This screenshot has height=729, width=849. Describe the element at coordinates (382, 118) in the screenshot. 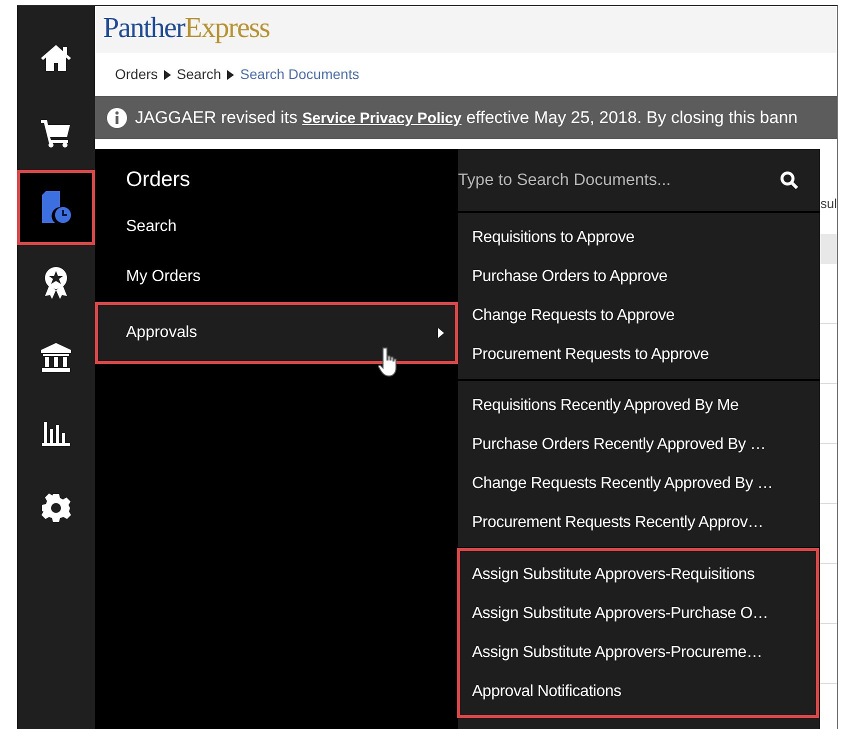

I see `policy-link: Service Privacy Policy` at that location.